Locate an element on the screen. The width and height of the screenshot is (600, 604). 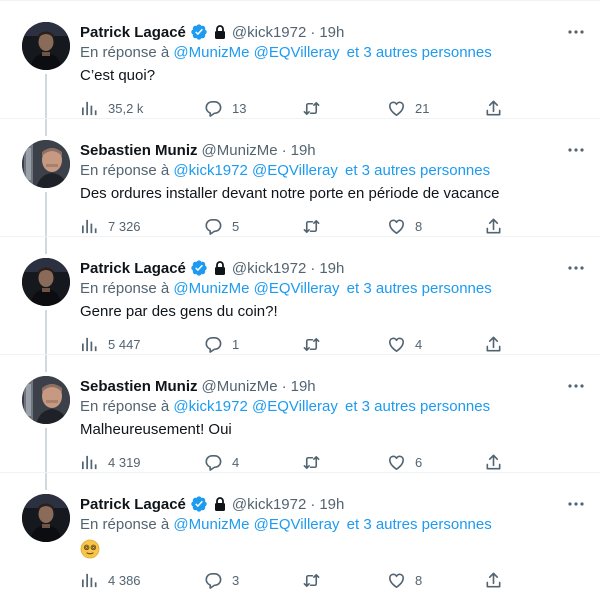
like-count: 8 is located at coordinates (419, 226).